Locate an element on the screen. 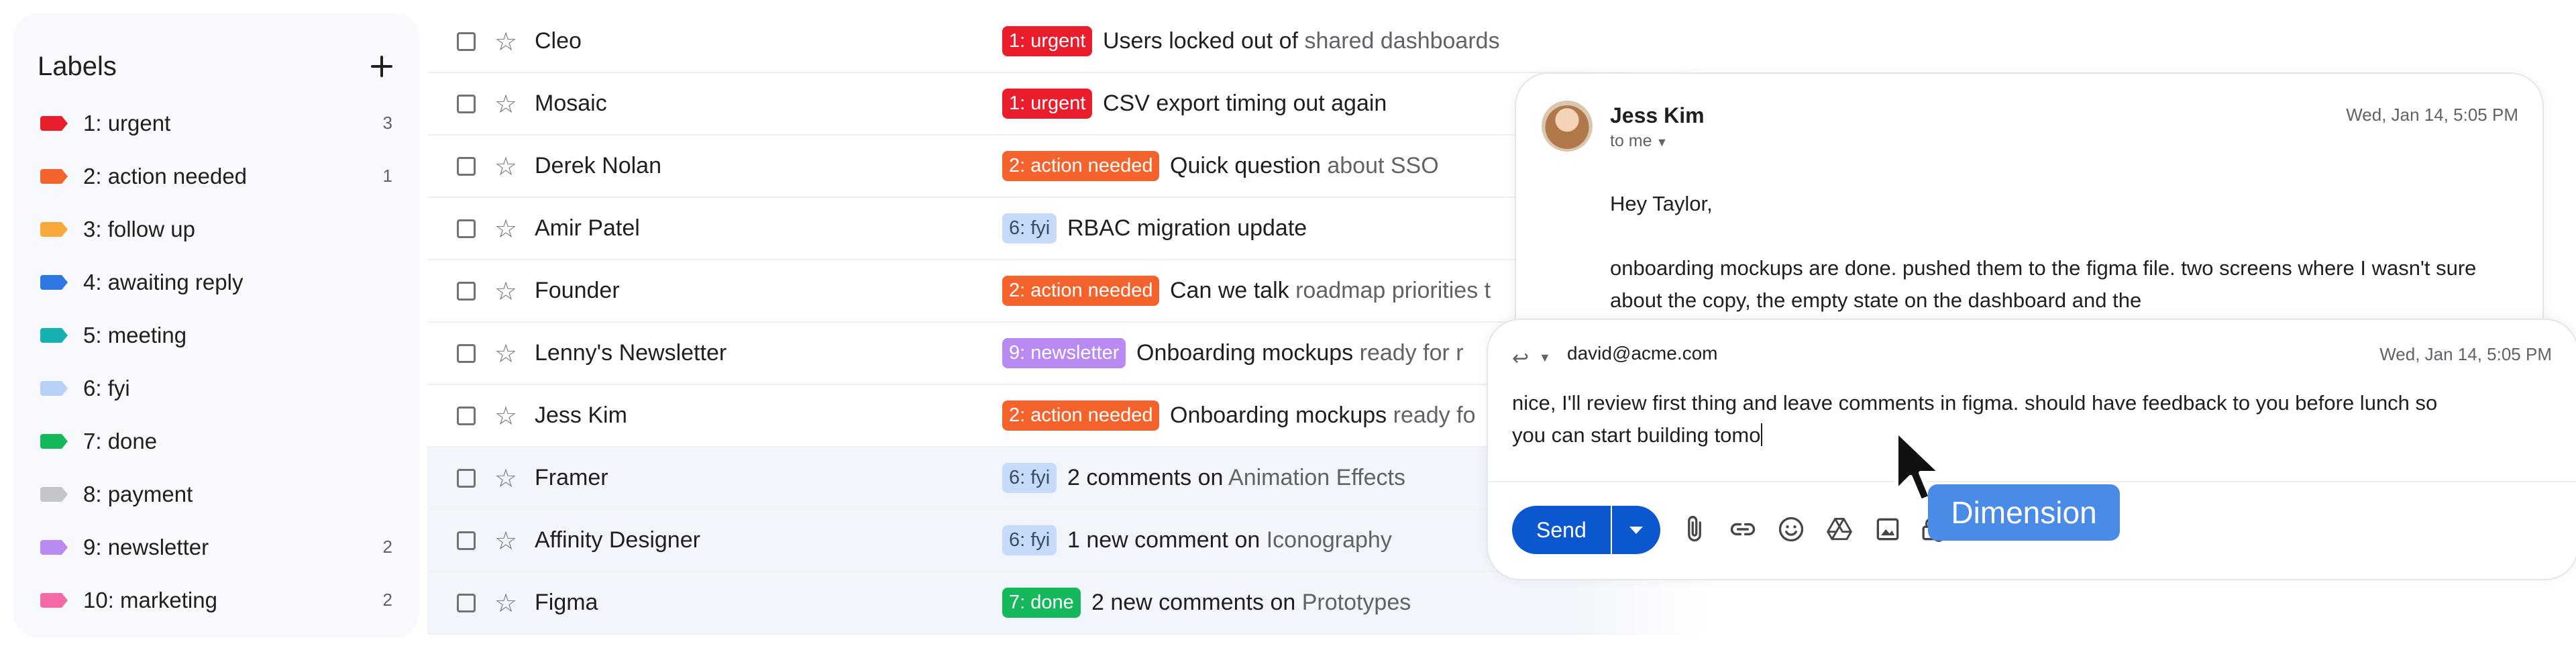  sidebar-label-item: 4: awaiting reply is located at coordinates (216, 282).